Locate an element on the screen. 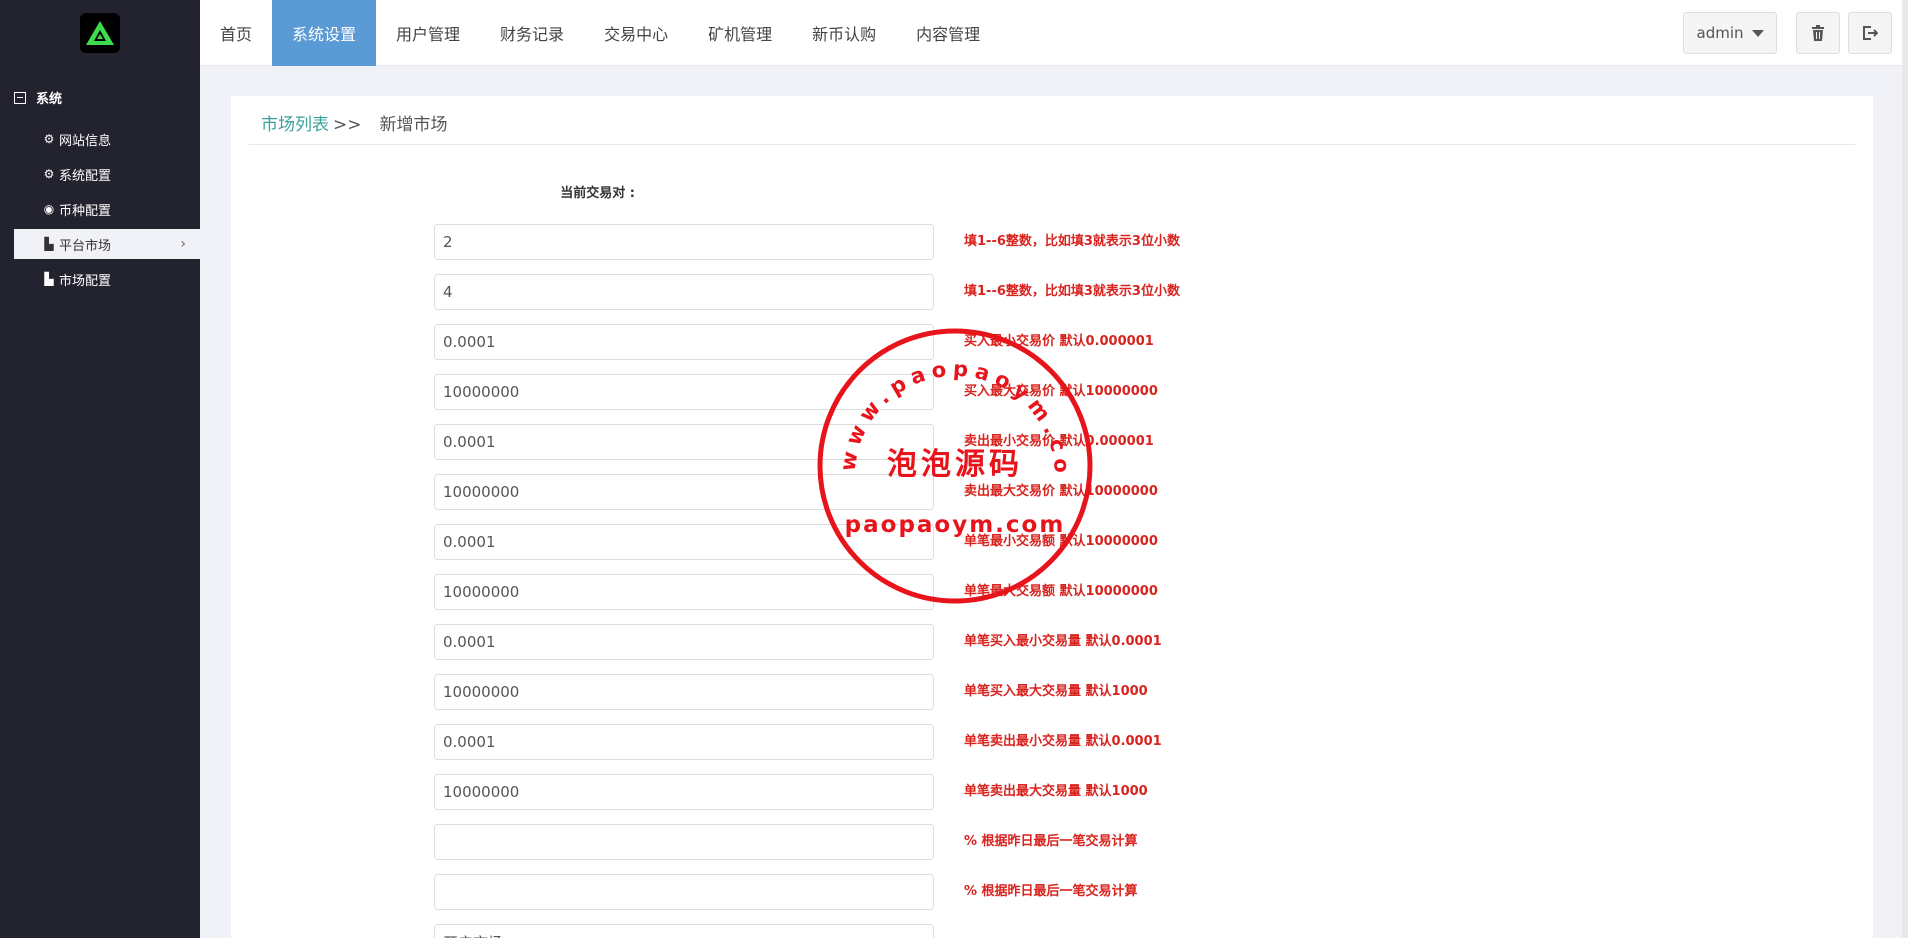 The width and height of the screenshot is (1908, 938). nav-tab-2: 用户管理 is located at coordinates (428, 33).